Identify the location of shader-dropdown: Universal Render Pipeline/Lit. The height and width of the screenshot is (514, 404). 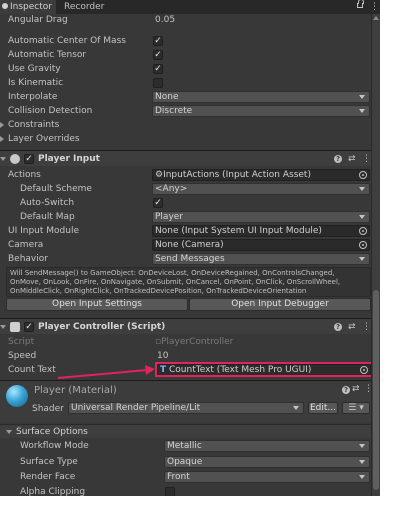
(186, 408).